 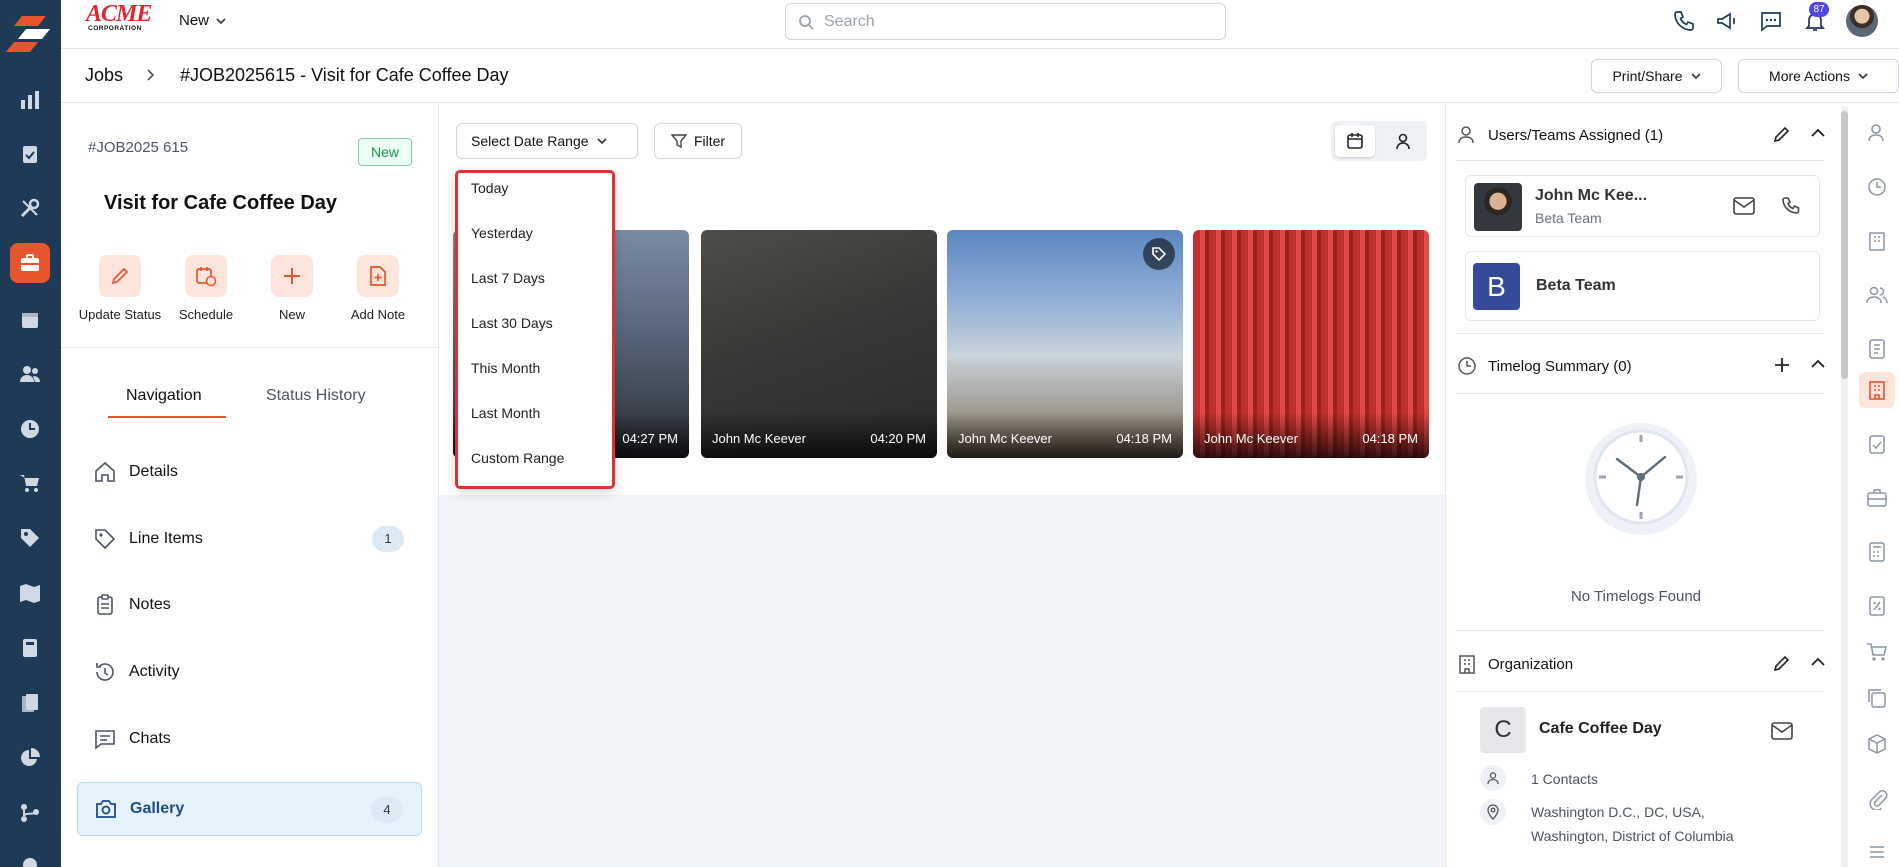 I want to click on timelog-title: Timelog Summary (0), so click(x=1560, y=366).